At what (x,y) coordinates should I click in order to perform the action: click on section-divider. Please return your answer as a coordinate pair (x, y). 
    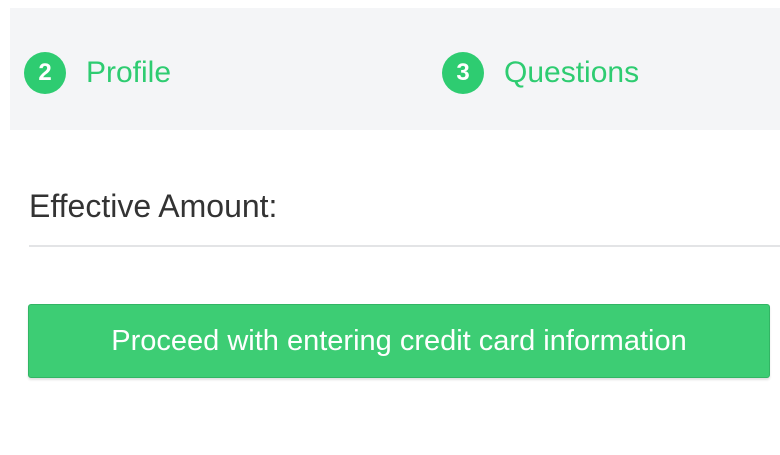
    Looking at the image, I should click on (404, 246).